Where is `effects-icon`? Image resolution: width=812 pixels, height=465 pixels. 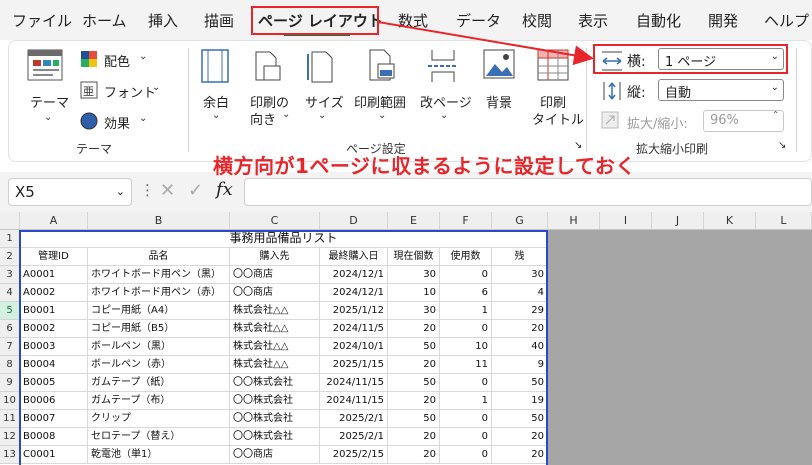 effects-icon is located at coordinates (89, 121).